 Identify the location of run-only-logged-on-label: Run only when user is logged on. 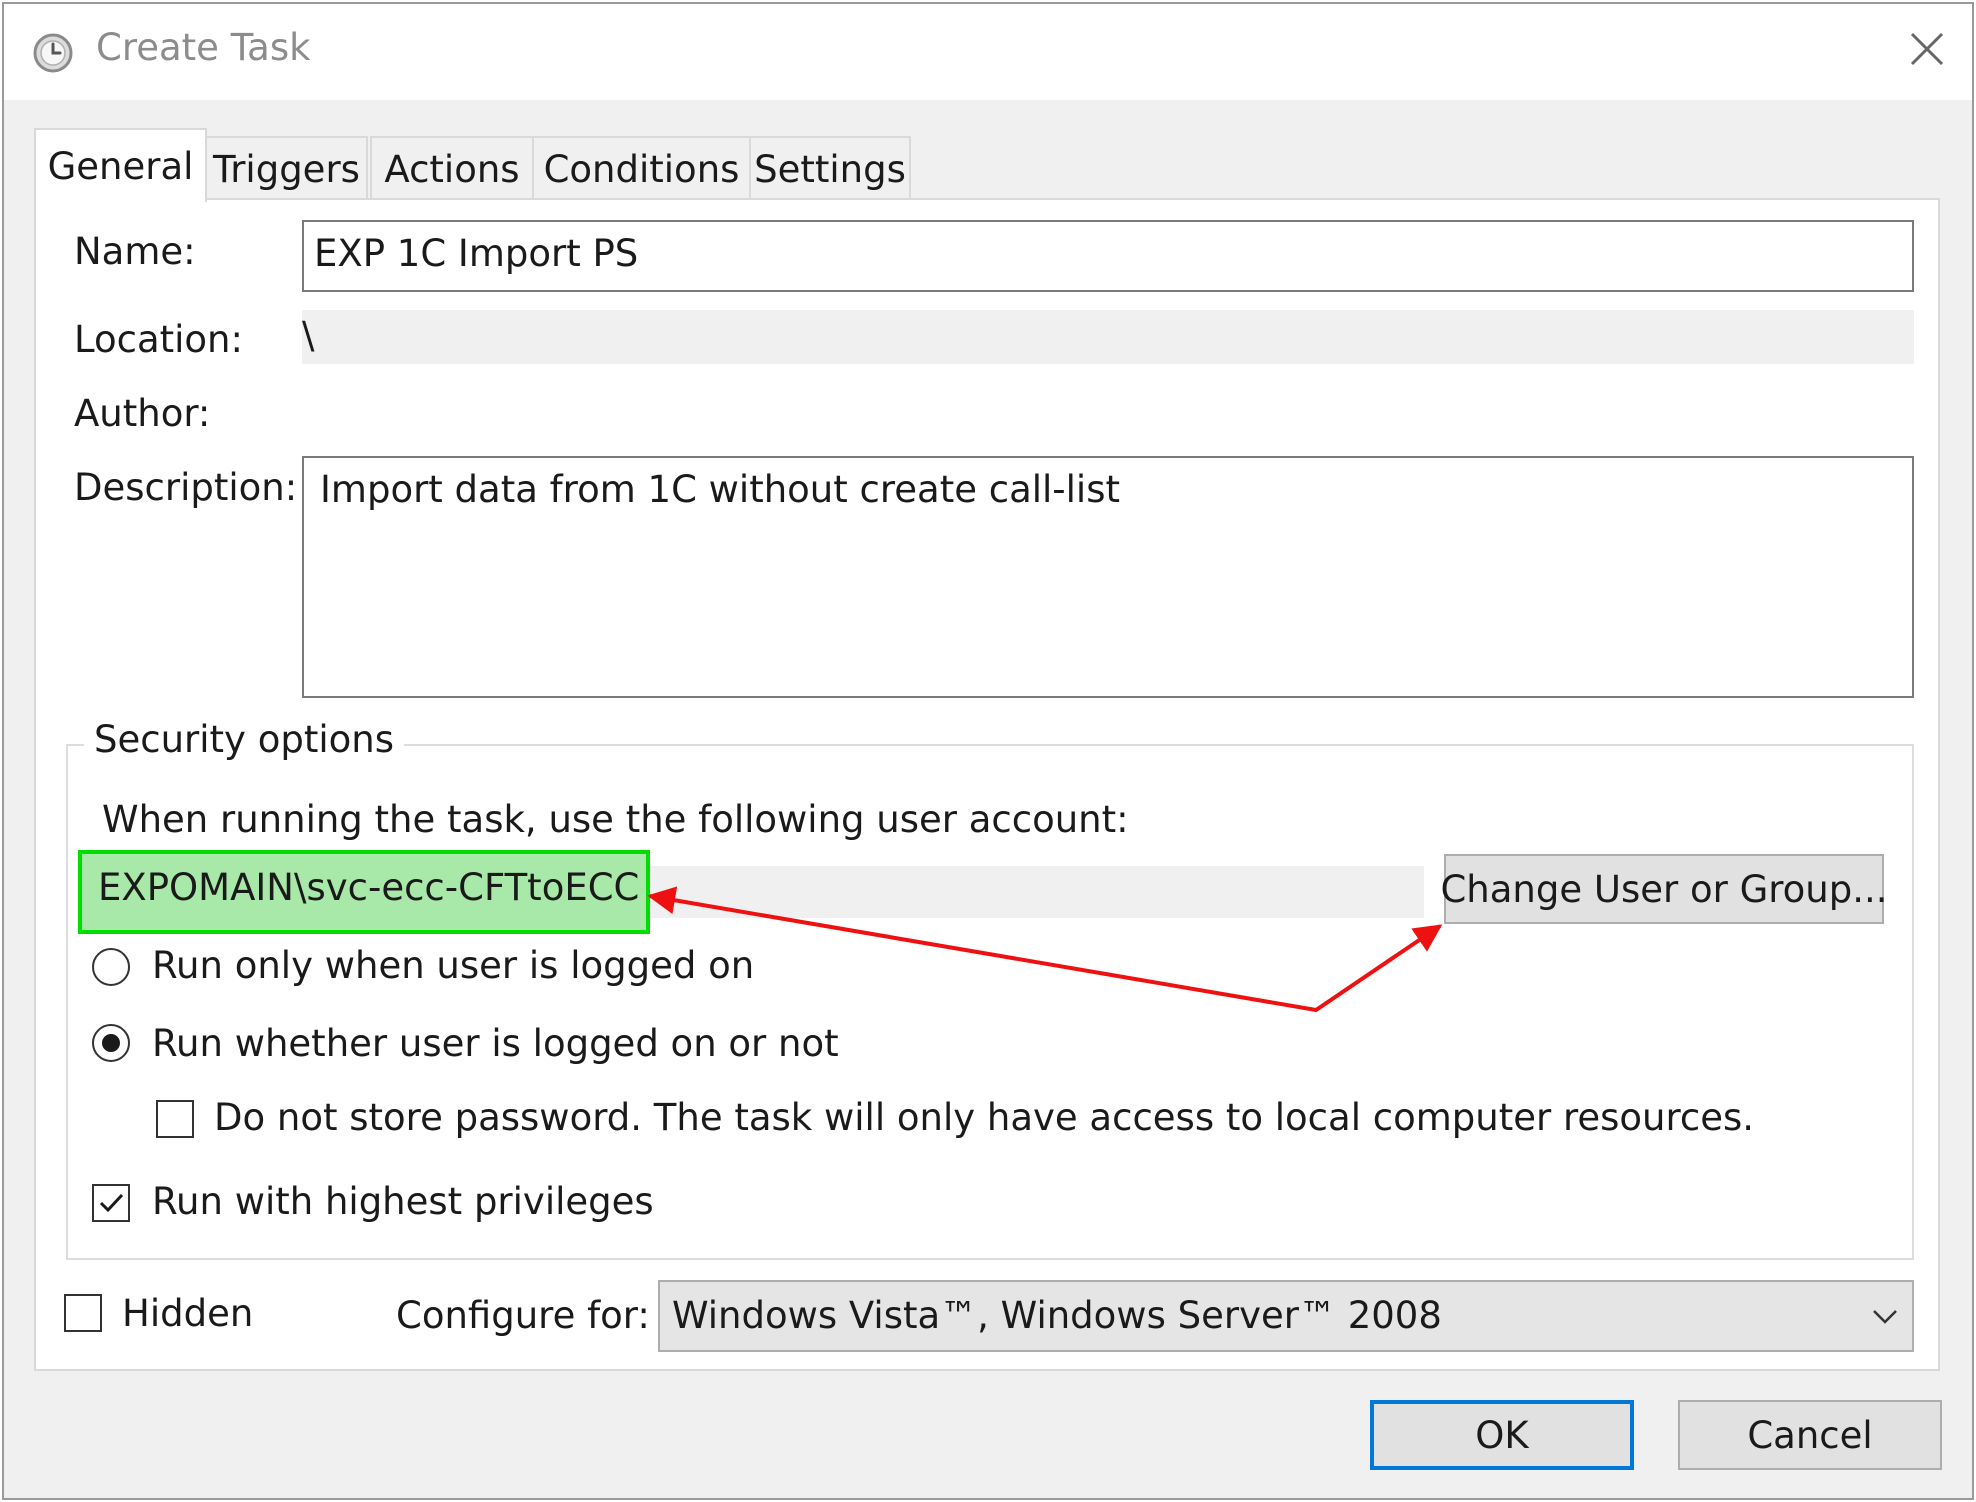
(453, 965).